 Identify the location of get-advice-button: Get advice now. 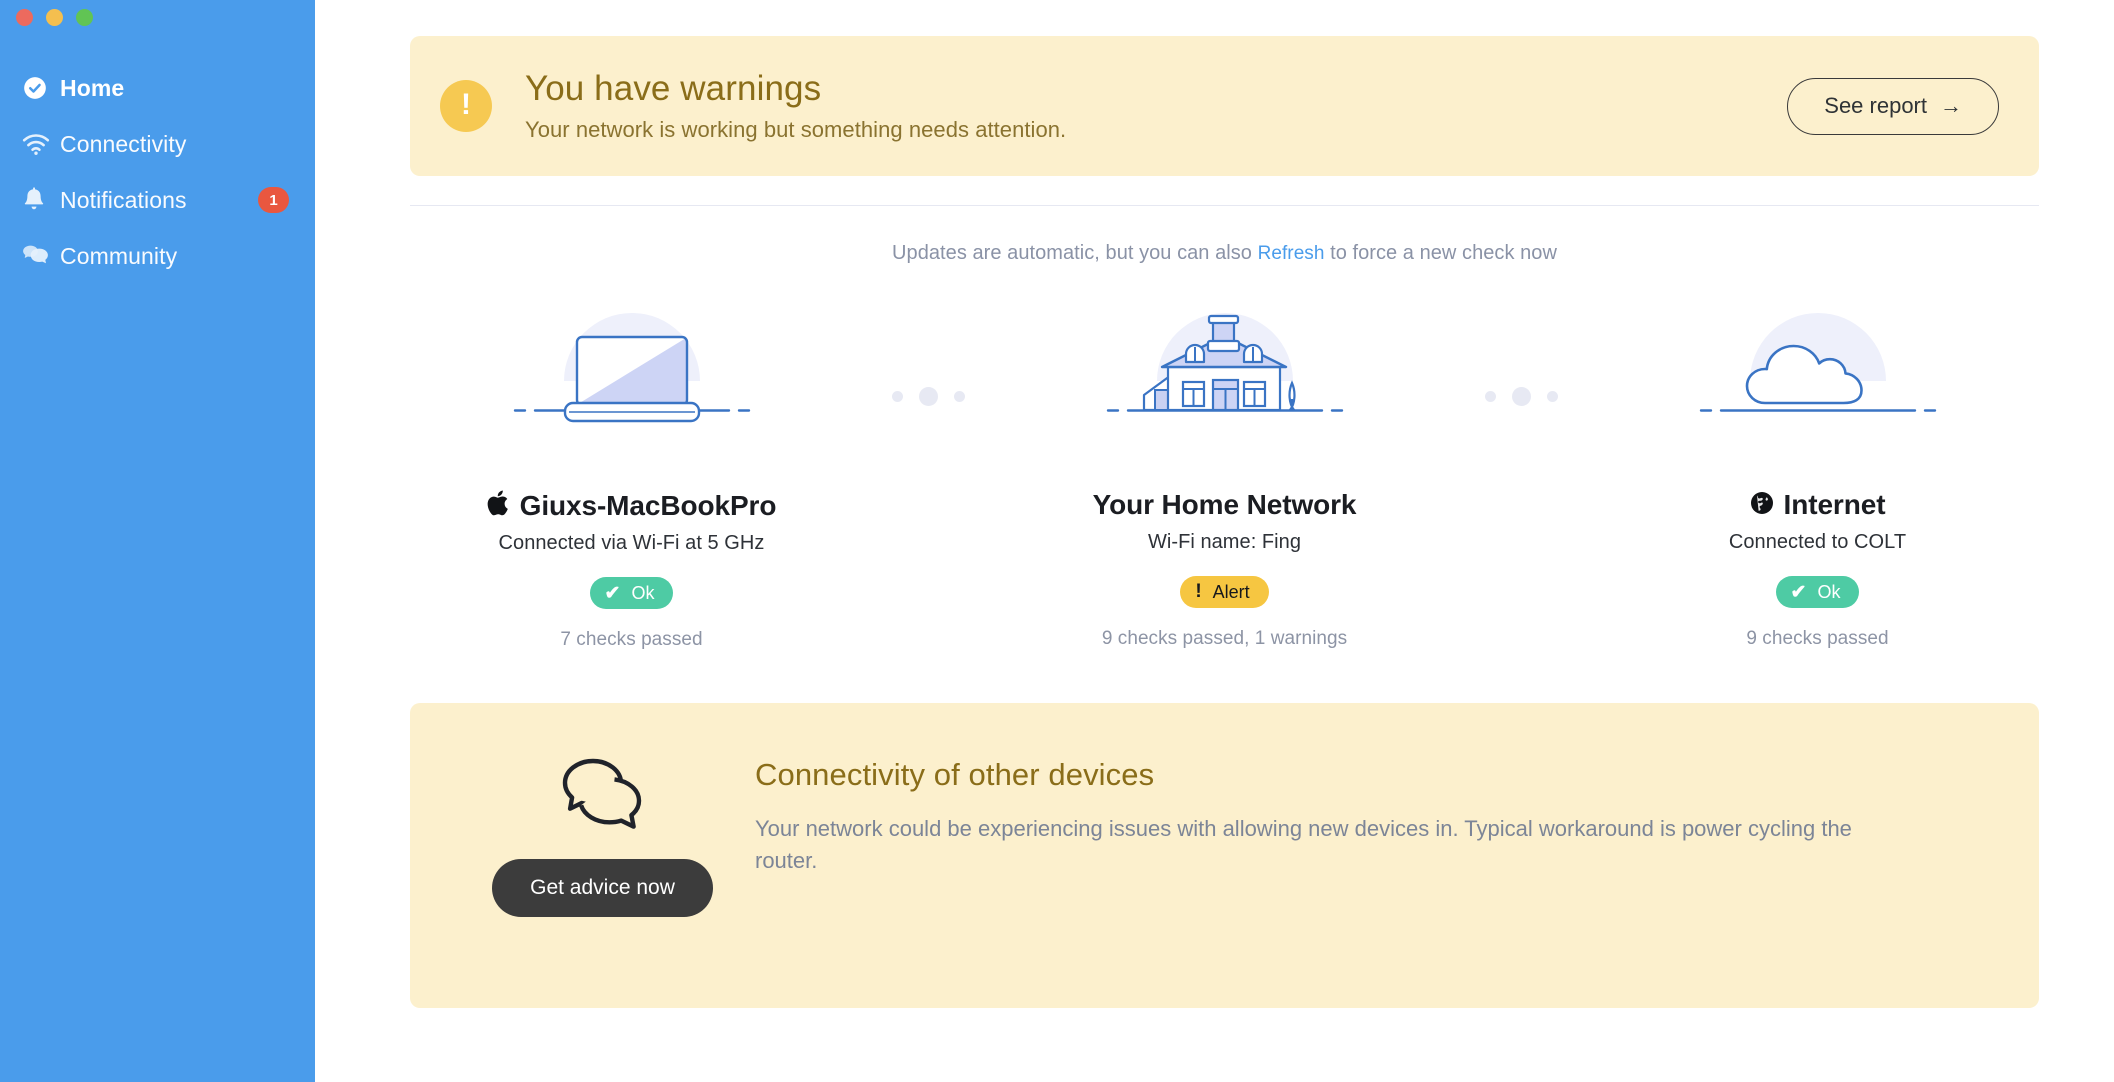
(602, 888).